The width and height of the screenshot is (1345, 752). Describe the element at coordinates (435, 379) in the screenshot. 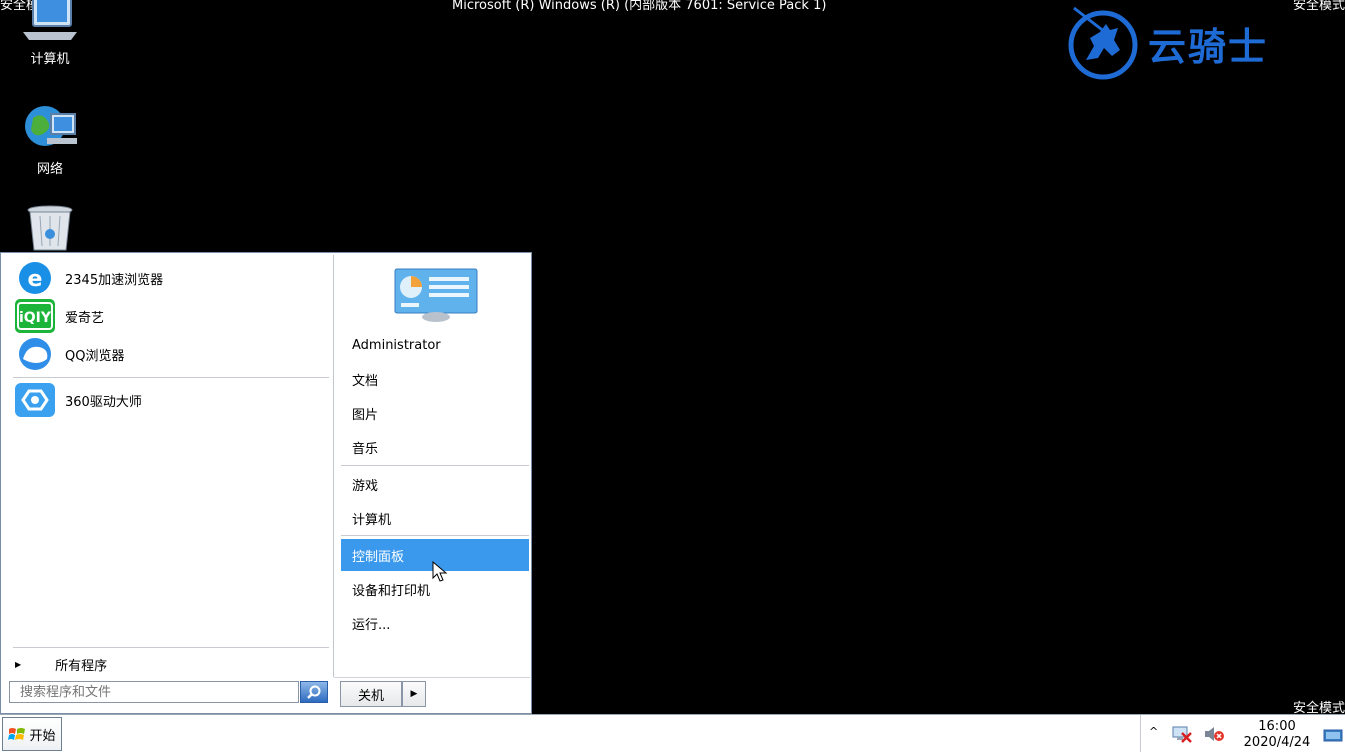

I see `right-item-documents: 文档` at that location.